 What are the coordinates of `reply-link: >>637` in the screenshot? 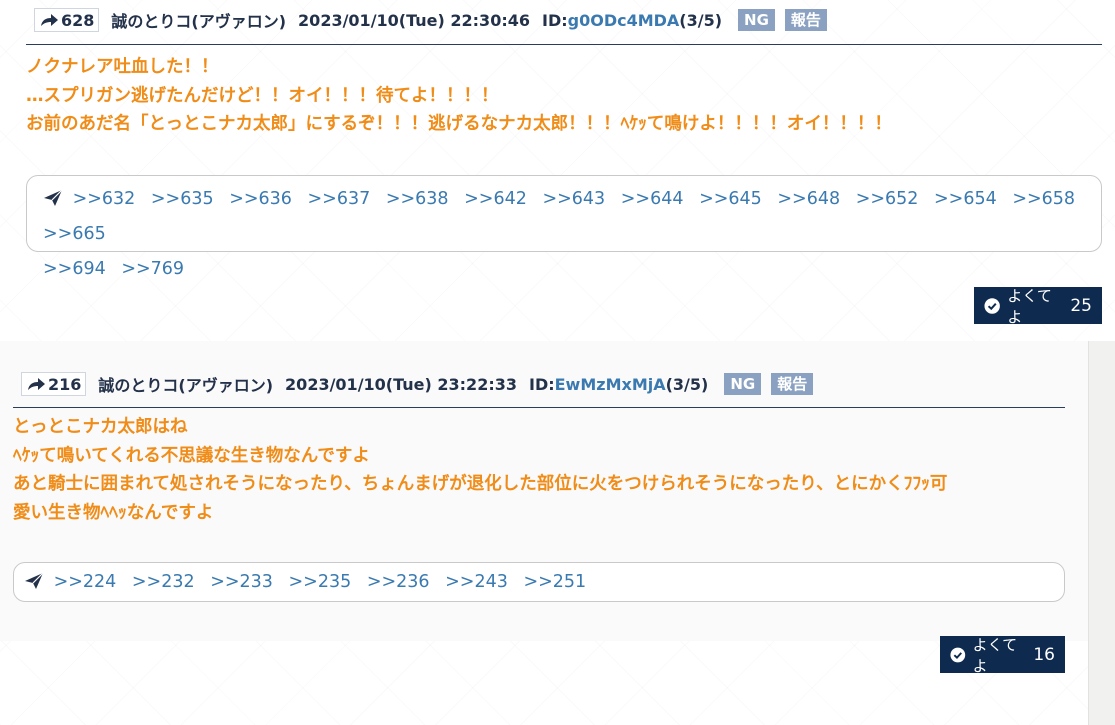 It's located at (339, 199).